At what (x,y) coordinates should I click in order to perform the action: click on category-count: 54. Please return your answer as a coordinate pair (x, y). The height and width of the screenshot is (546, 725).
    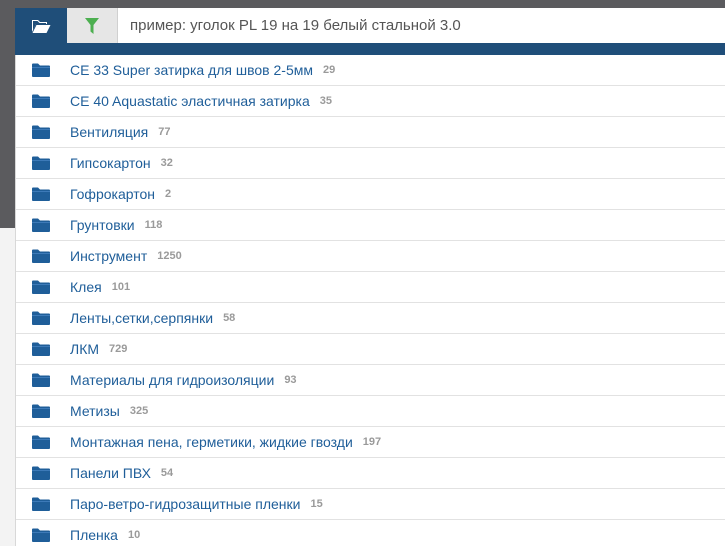
    Looking at the image, I should click on (167, 473).